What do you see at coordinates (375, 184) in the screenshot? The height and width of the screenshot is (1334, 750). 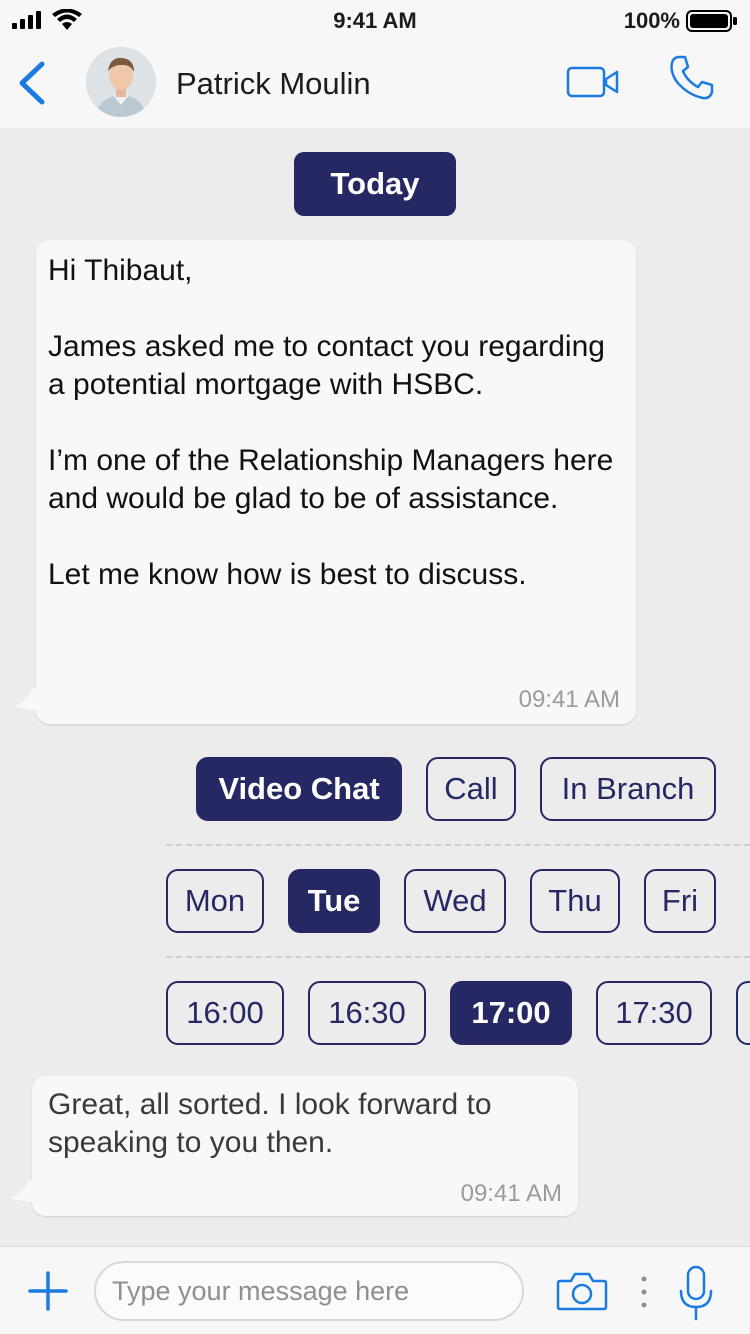 I see `date-separator: Today` at bounding box center [375, 184].